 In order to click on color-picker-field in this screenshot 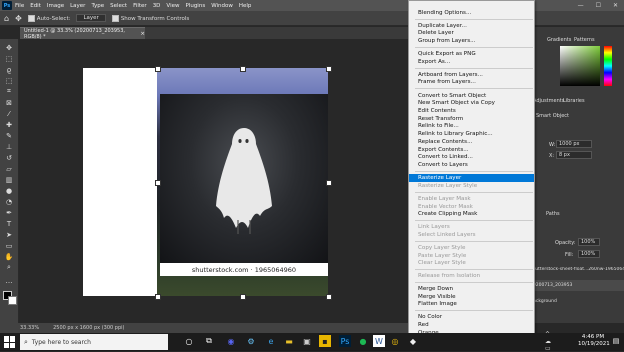, I will do `click(580, 66)`.